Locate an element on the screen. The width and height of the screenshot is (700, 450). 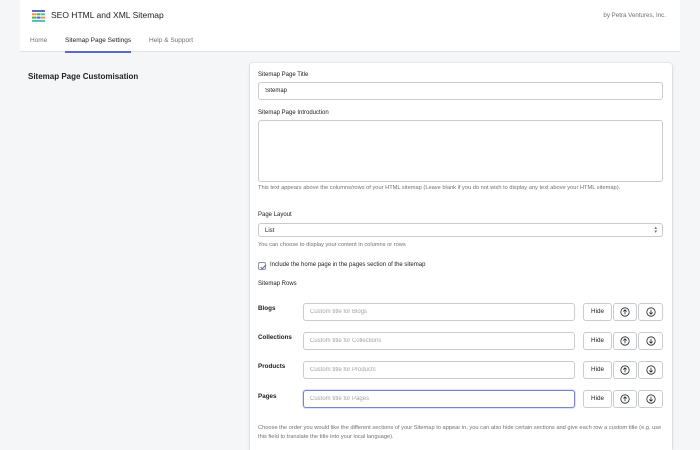
sitemap-rows-label: Sitemap Rows is located at coordinates (277, 284).